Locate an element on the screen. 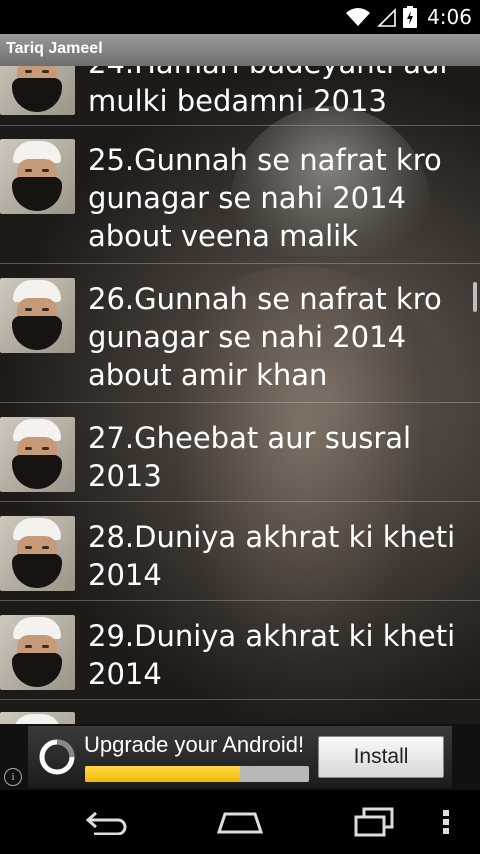  title-bar: Tariq Jameel is located at coordinates (240, 50).